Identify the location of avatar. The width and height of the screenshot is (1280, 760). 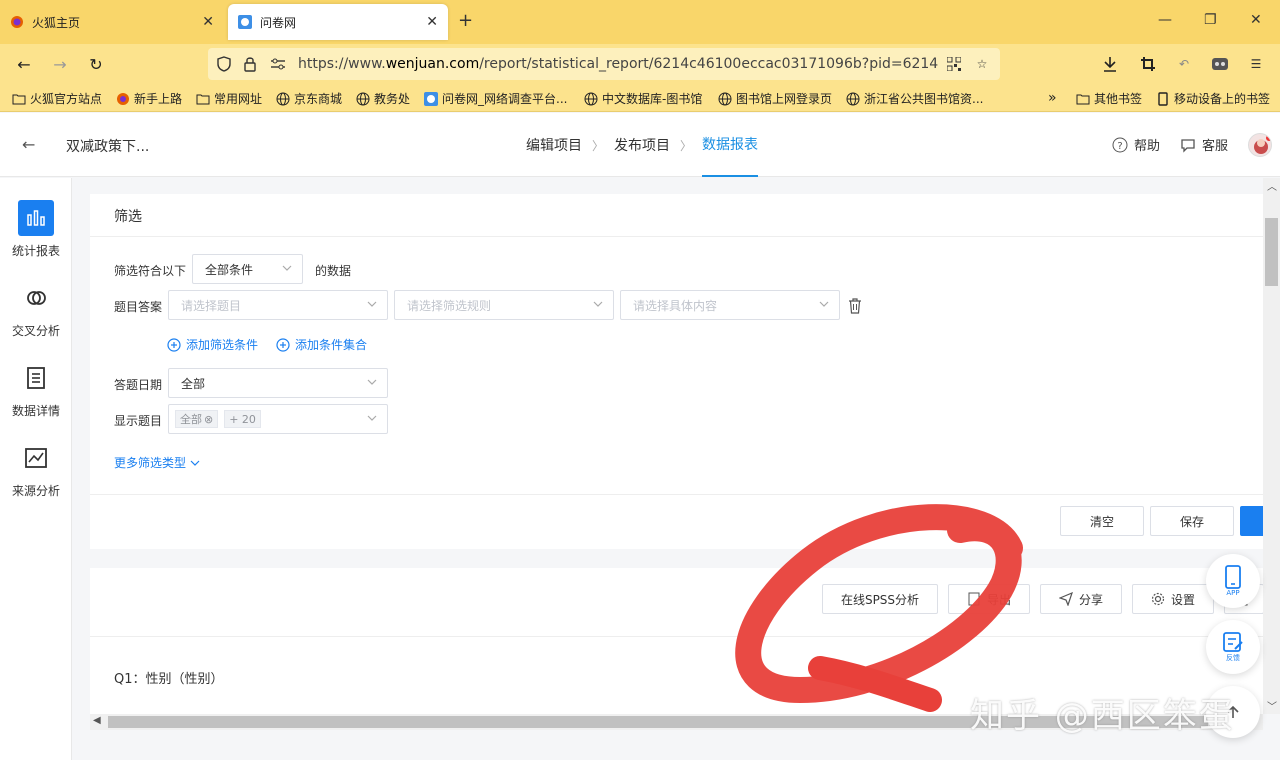
(1260, 145).